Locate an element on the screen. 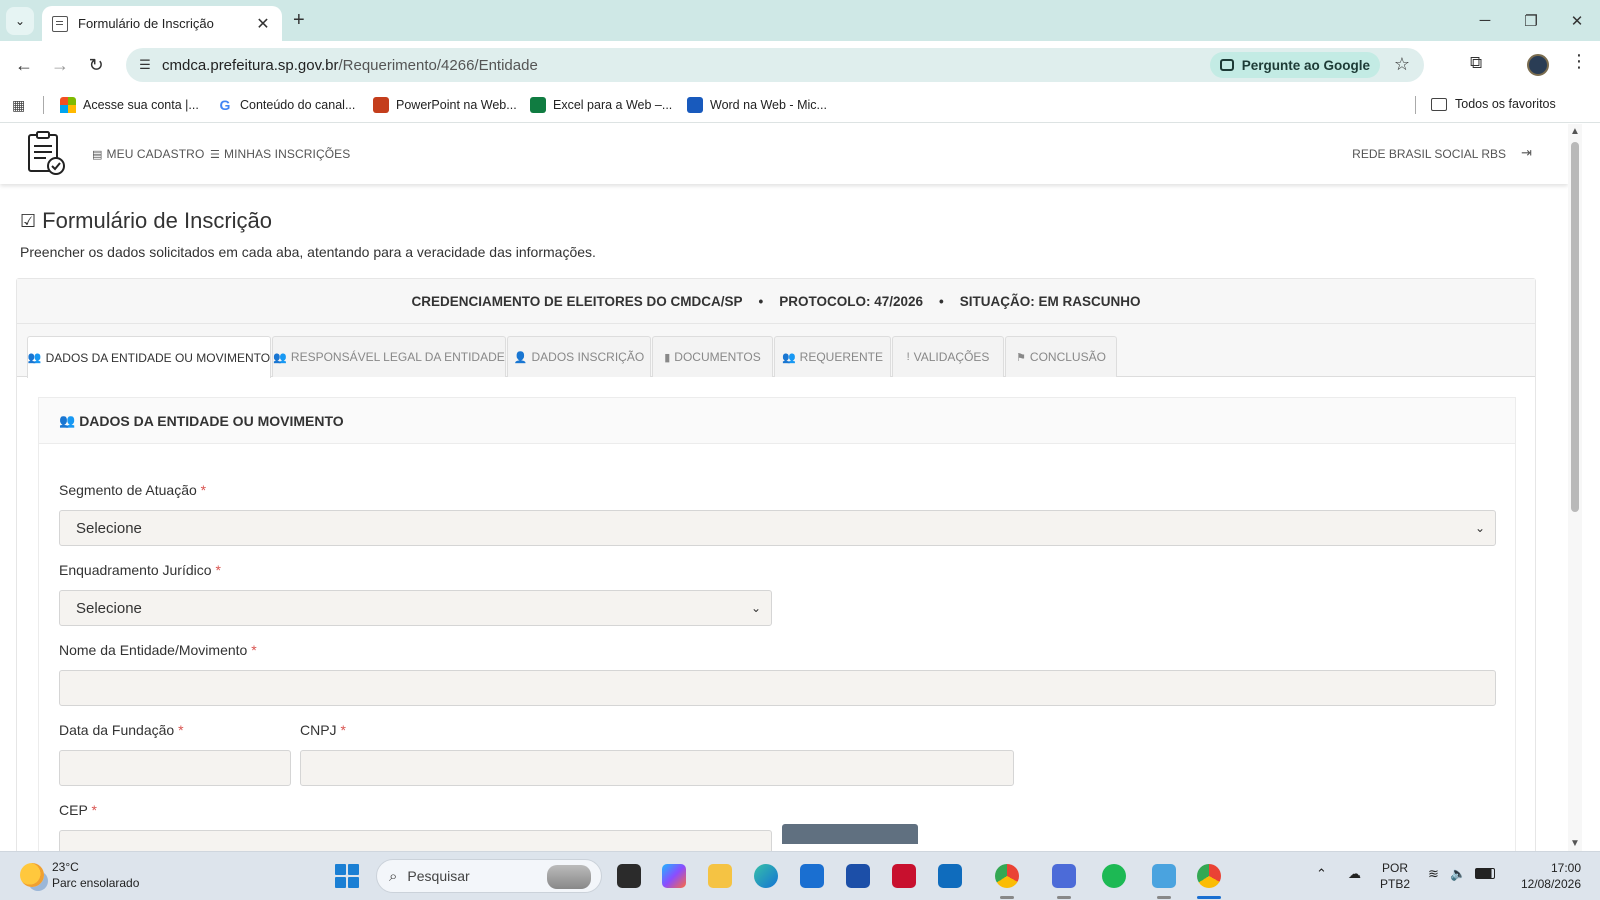  battery-icon is located at coordinates (1485, 873).